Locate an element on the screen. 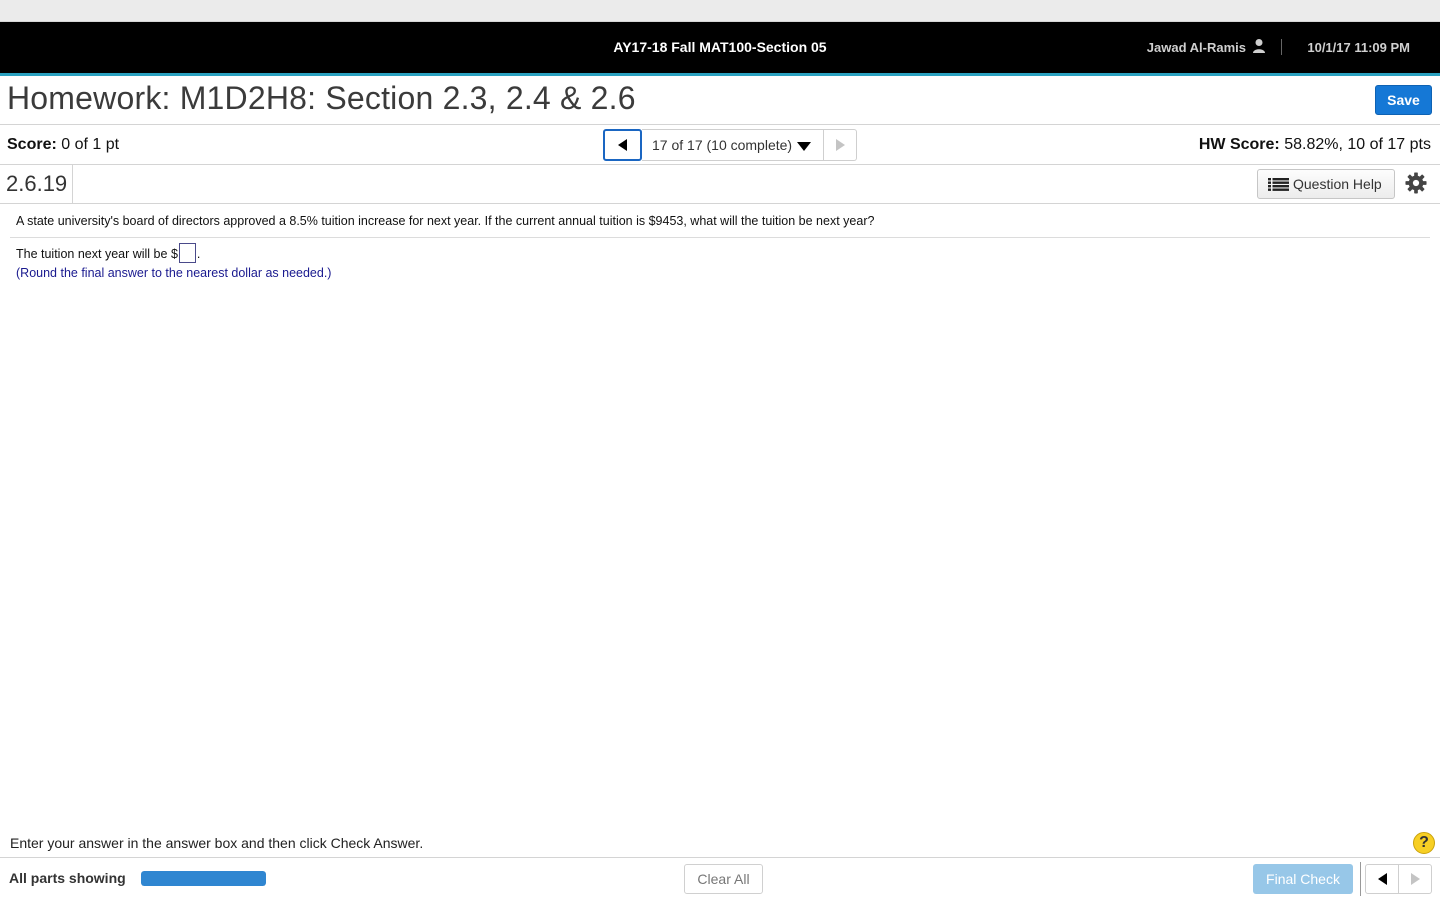  answer-prefix: The tuition next year will be $ is located at coordinates (97, 254).